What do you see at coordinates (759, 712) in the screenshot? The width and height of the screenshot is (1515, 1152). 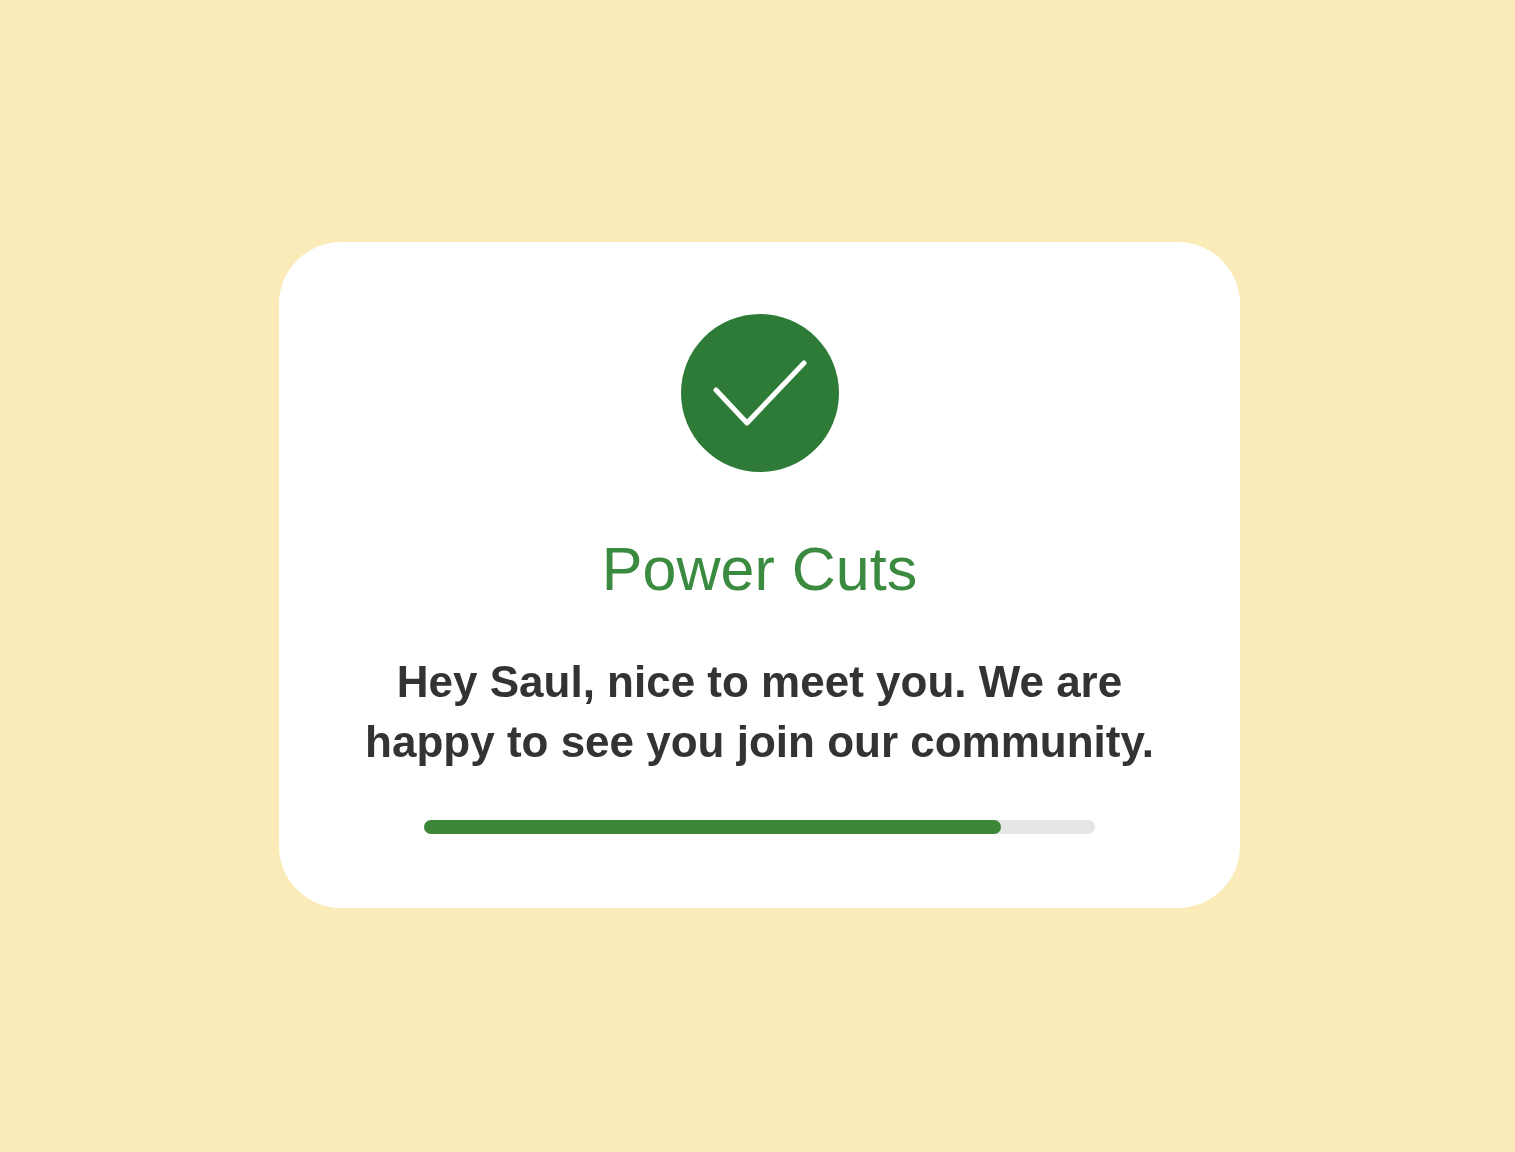 I see `welcome-message: Hey Saul, nice to meet you. We are happy to see you join our community.` at bounding box center [759, 712].